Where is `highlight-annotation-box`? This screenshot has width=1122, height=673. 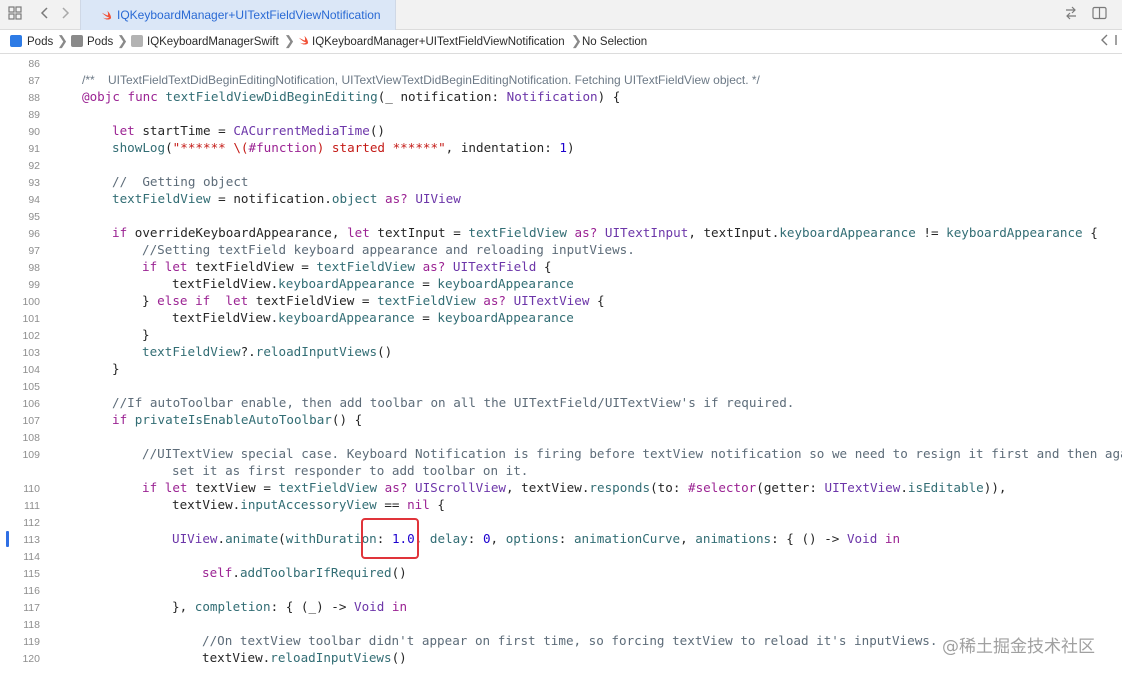 highlight-annotation-box is located at coordinates (390, 538).